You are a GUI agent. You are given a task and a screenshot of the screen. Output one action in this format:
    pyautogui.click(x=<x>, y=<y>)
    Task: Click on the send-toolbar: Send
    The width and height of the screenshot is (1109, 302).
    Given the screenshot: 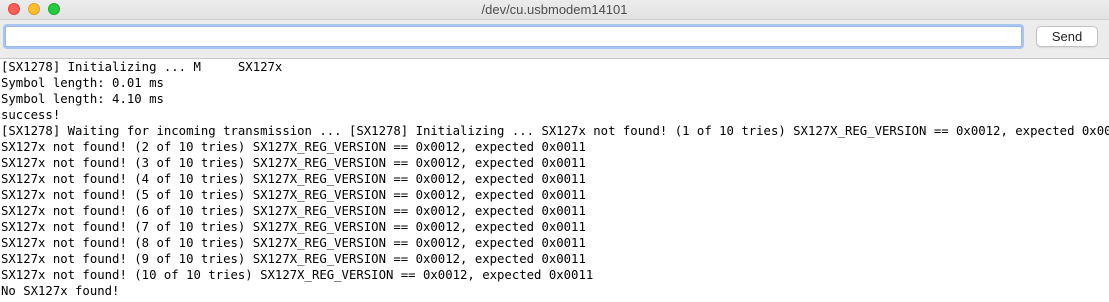 What is the action you would take?
    pyautogui.click(x=554, y=39)
    